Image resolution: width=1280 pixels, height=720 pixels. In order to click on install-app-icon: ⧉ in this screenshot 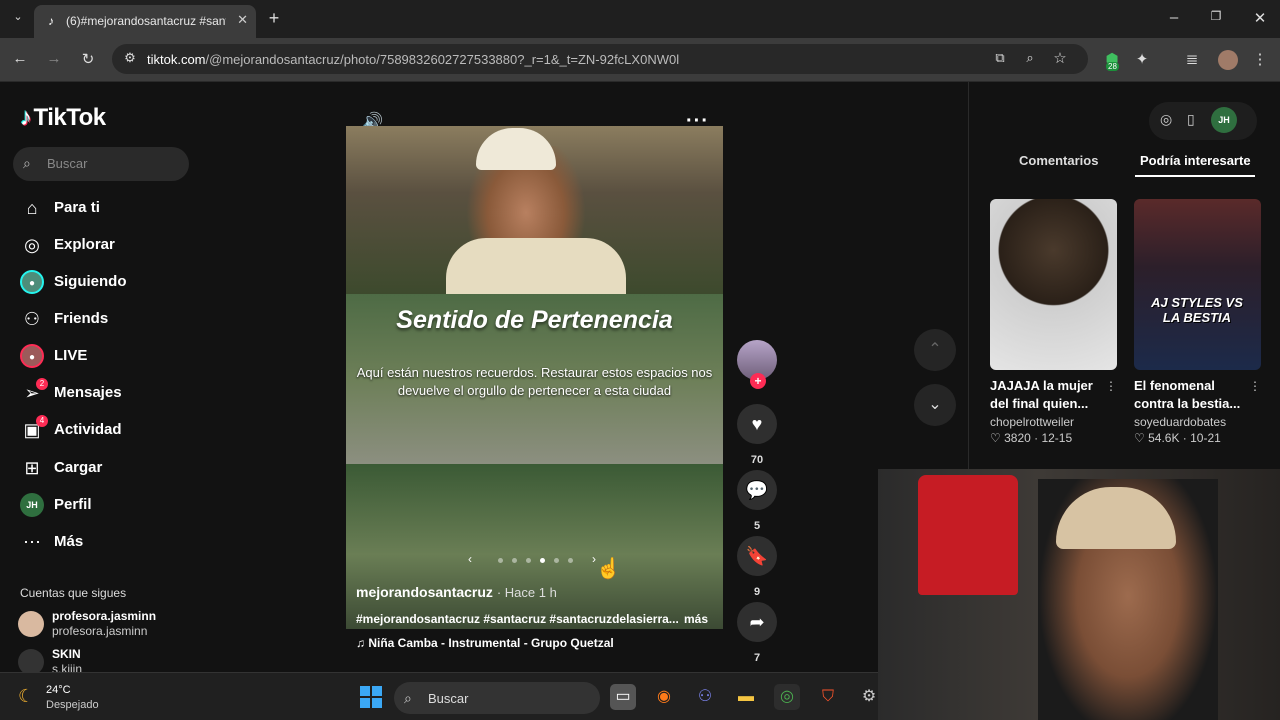, I will do `click(1000, 58)`.